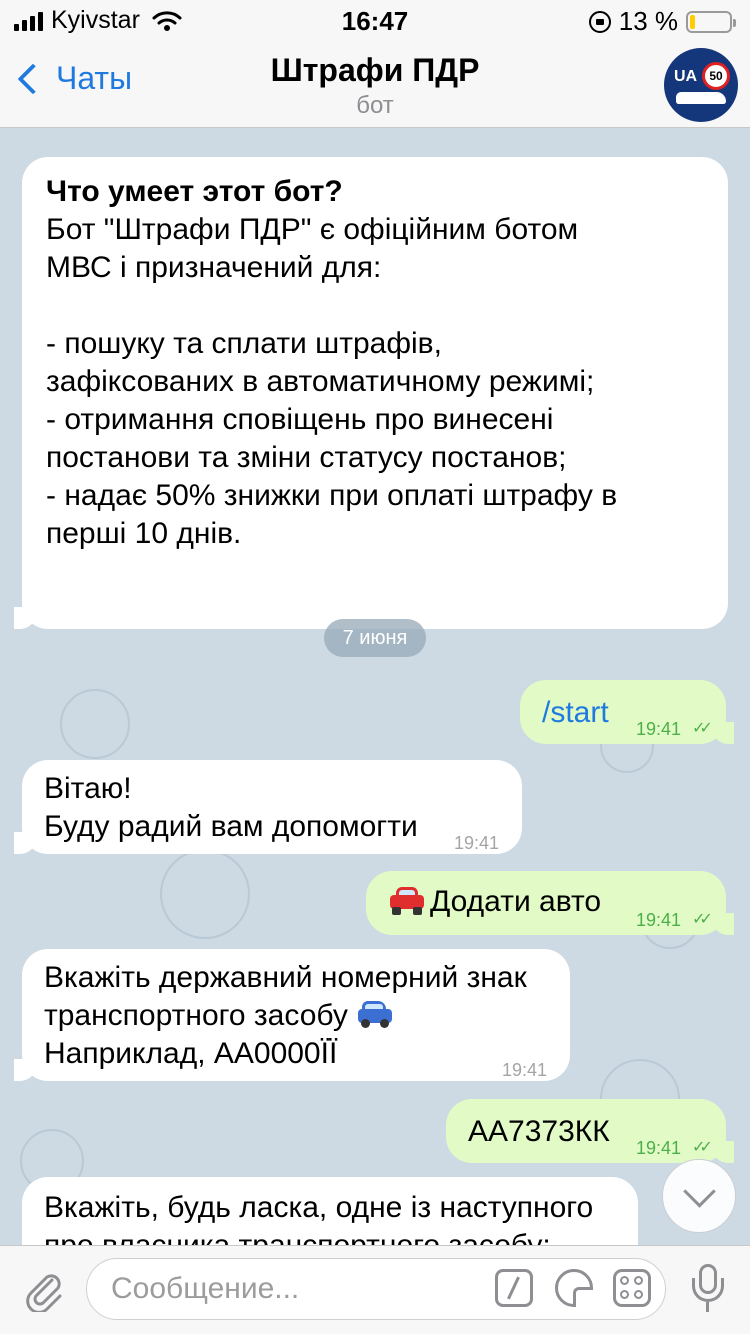 The image size is (750, 1334). Describe the element at coordinates (375, 20) in the screenshot. I see `status-bar: Kyivstar 16:47 13 %` at that location.